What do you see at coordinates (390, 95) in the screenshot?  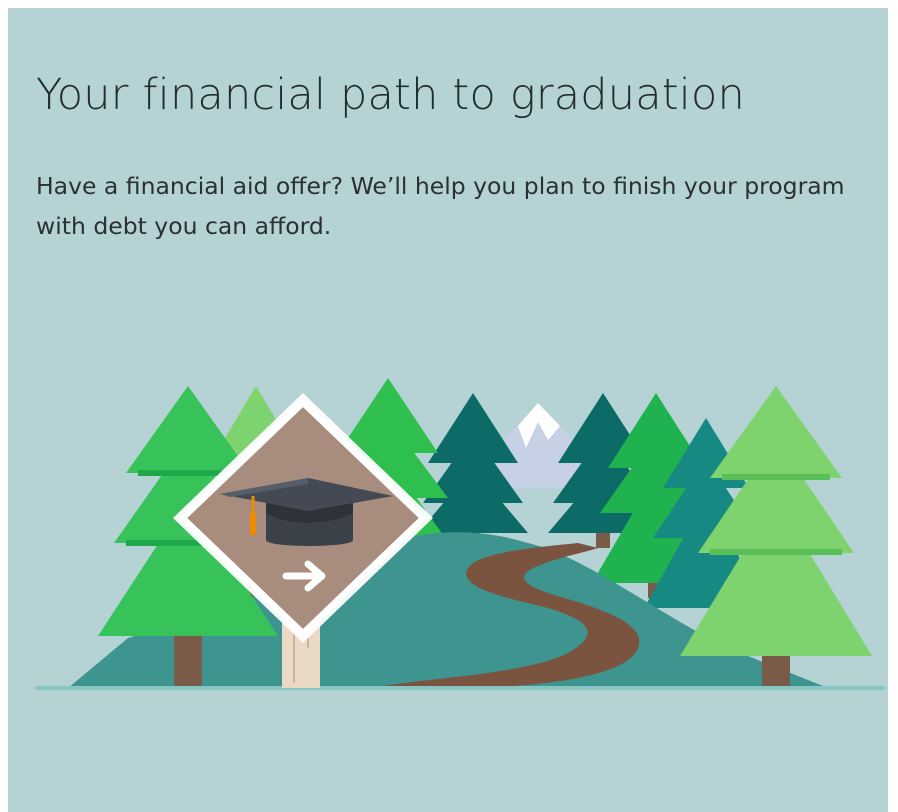 I see `hero-title: Your financial path to graduation` at bounding box center [390, 95].